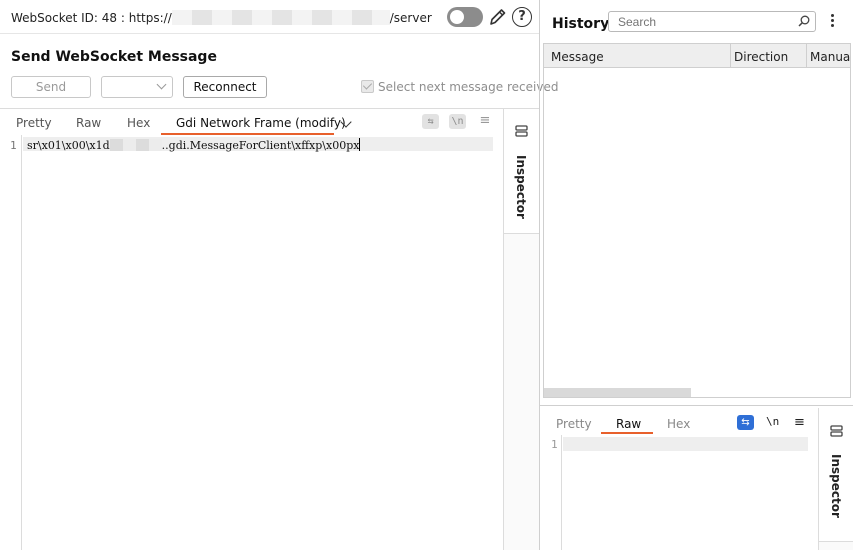  I want to click on toggle-switch-icon, so click(465, 17).